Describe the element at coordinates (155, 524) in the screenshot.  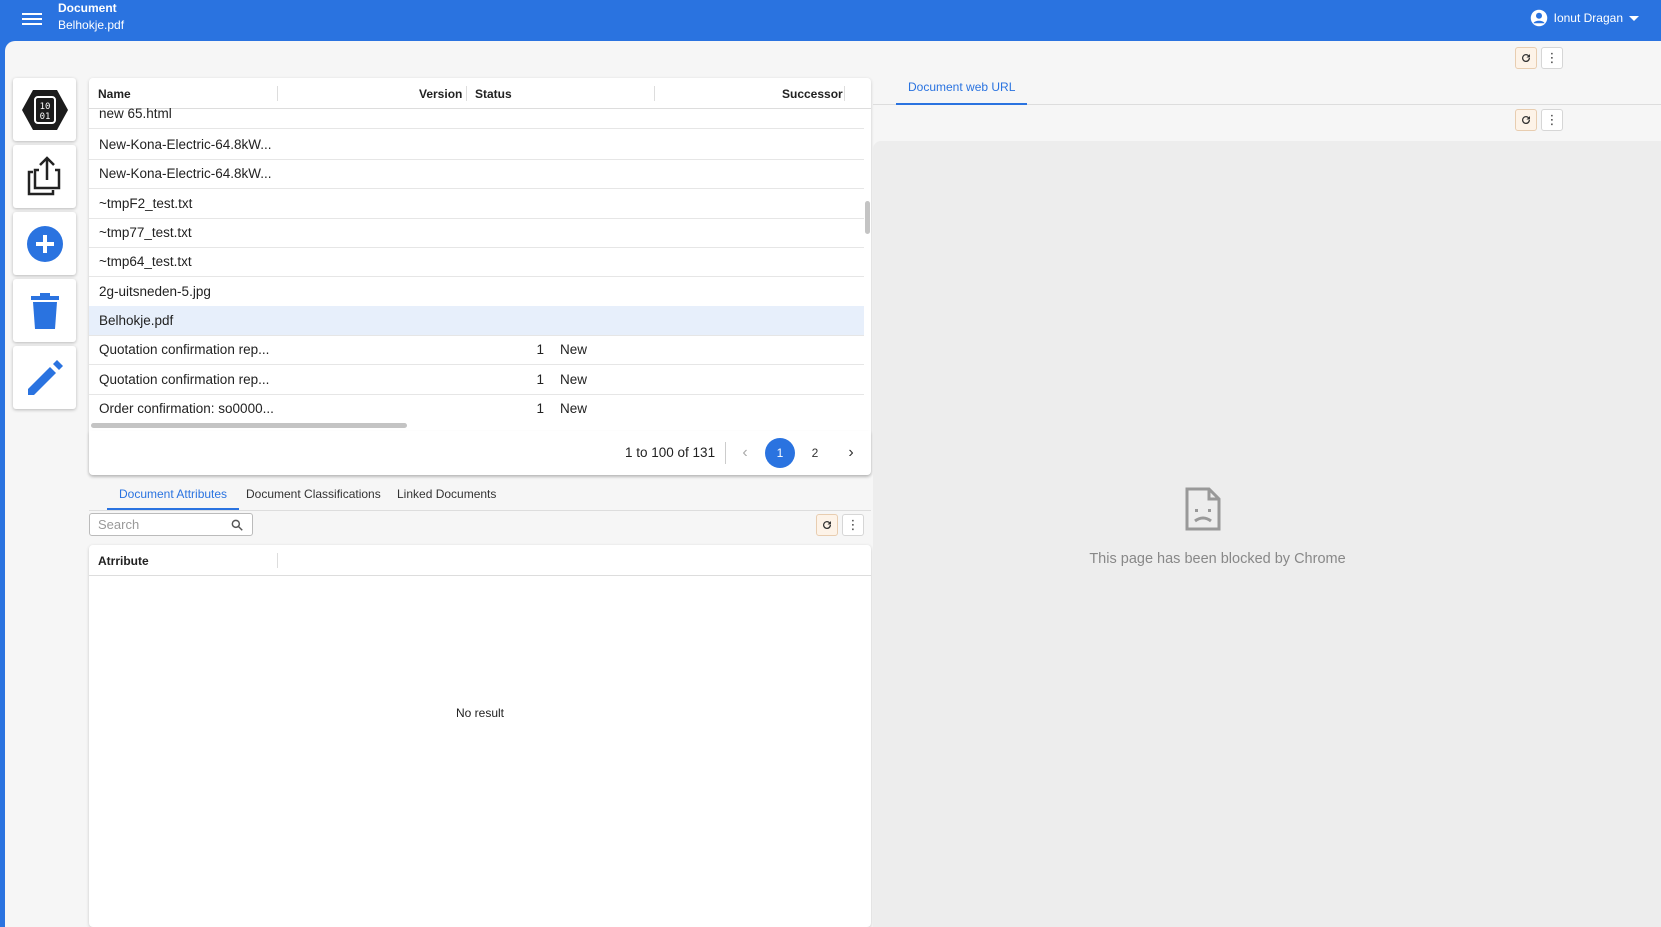
I see `search-input` at that location.